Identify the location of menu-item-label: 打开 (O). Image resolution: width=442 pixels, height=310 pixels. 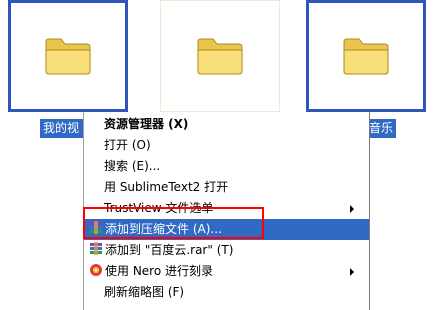
(127, 145).